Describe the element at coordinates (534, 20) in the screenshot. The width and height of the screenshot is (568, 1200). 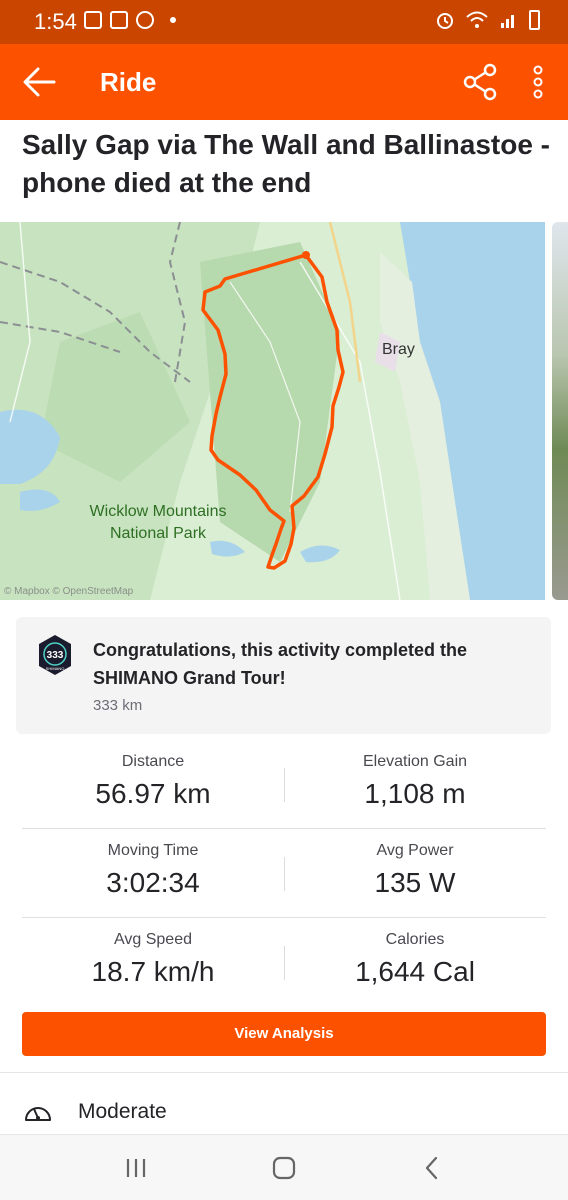
I see `battery-charging-icon` at that location.